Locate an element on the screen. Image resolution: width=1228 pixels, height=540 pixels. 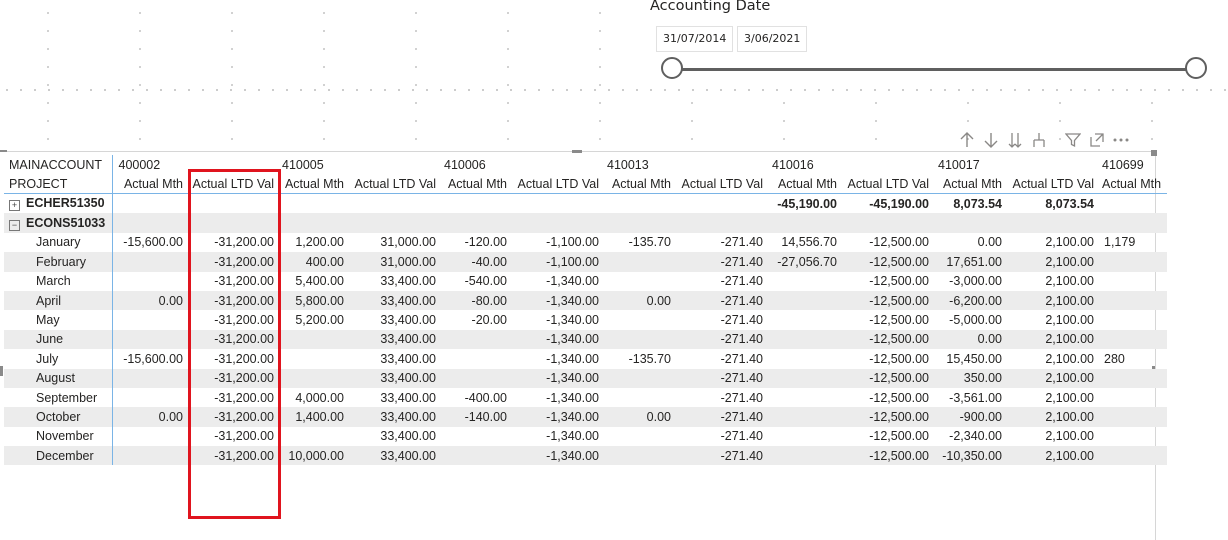
double-arrow-down-icon is located at coordinates (1015, 140).